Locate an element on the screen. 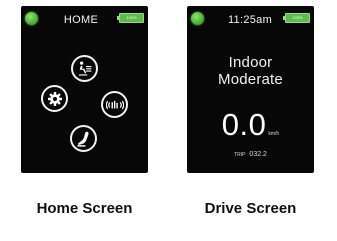 This screenshot has width=337, height=241. drive-mode-profile: Moderate is located at coordinates (250, 79).